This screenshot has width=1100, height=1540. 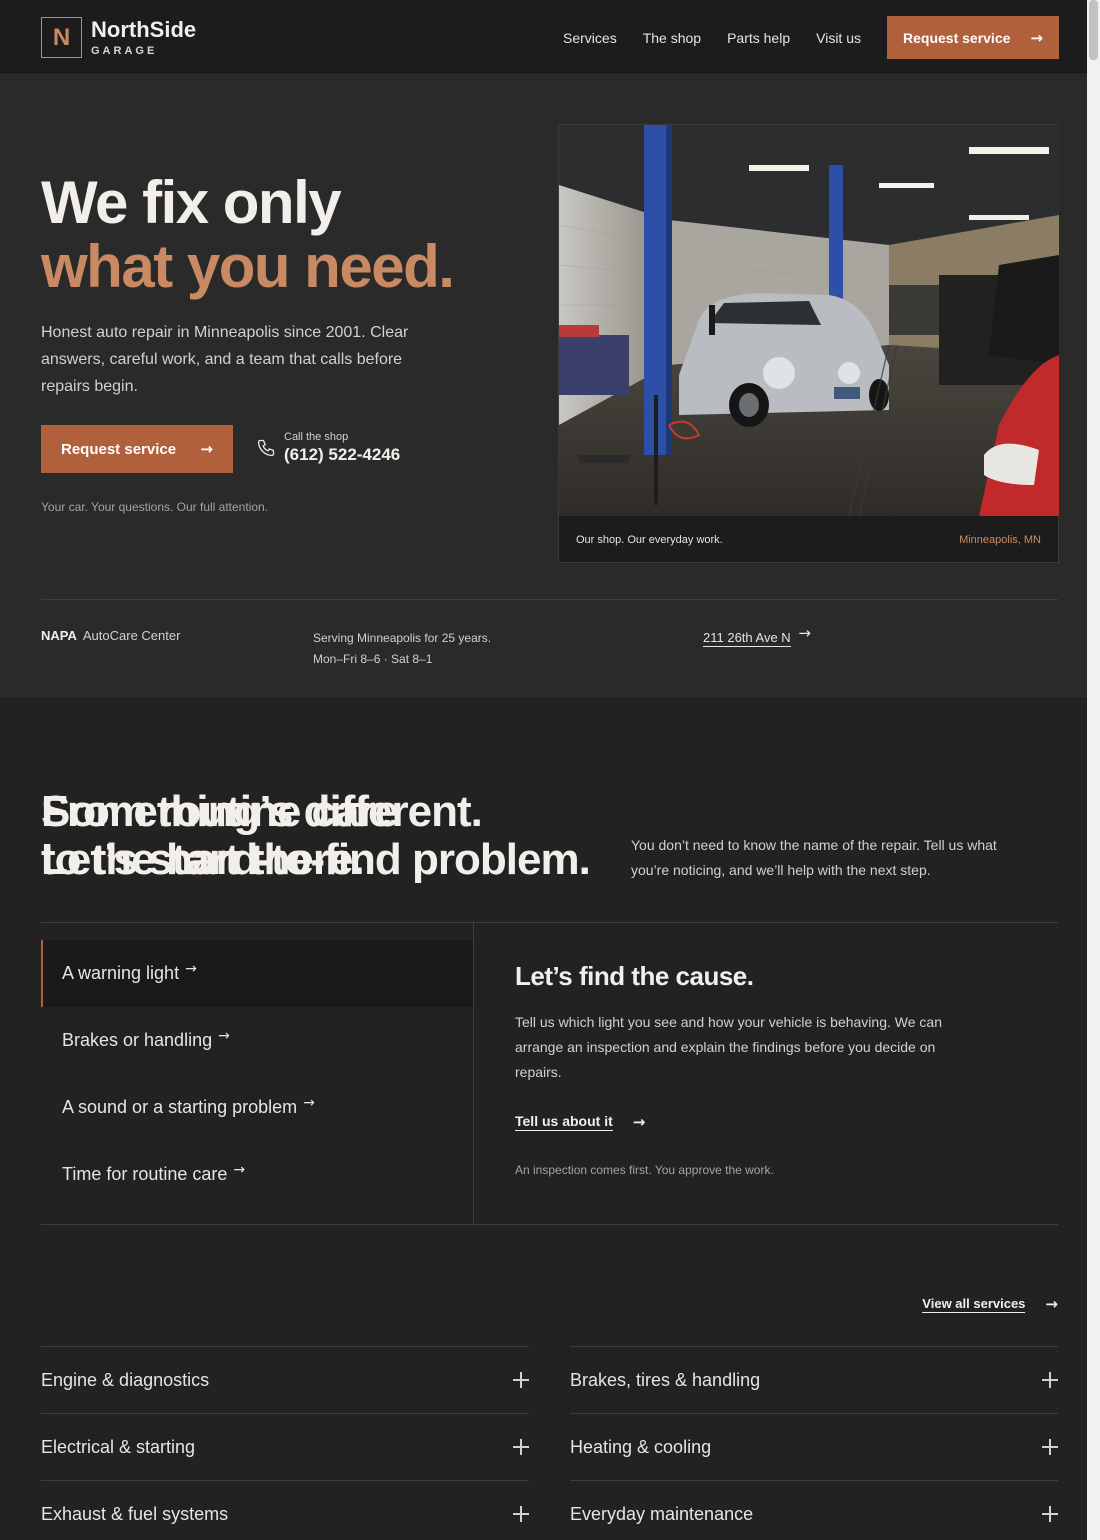 What do you see at coordinates (672, 38) in the screenshot?
I see `nav-the-shop: The shop` at bounding box center [672, 38].